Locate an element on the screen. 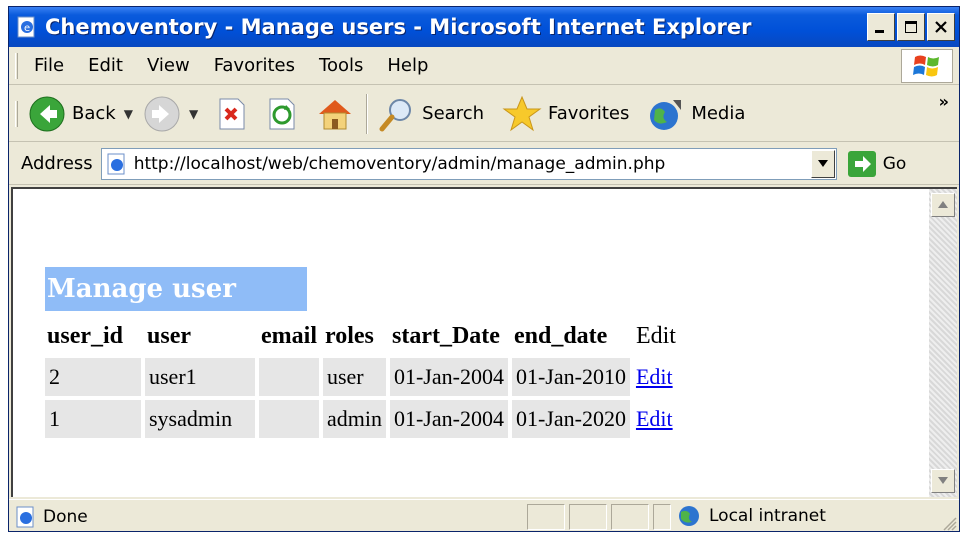 The image size is (968, 538). forward-dropdown-icon: ▼ is located at coordinates (193, 114).